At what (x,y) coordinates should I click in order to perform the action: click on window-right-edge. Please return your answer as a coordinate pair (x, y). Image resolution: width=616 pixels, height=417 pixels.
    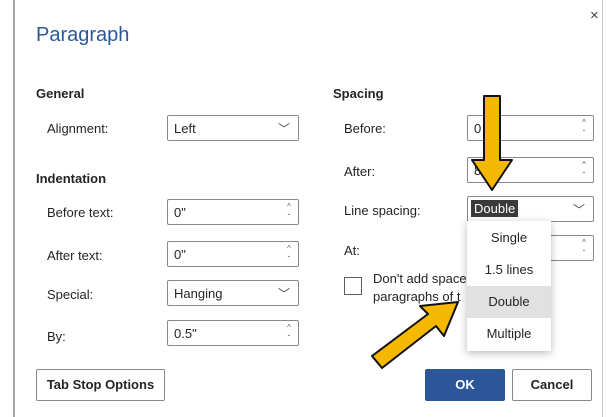
    Looking at the image, I should click on (602, 208).